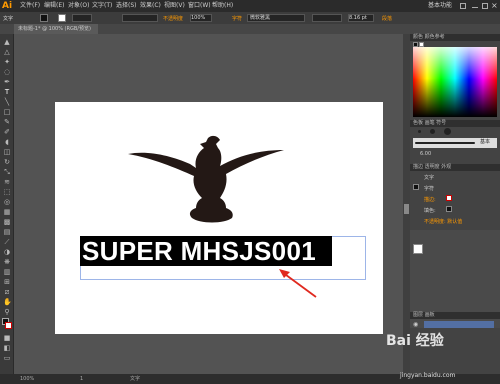  What do you see at coordinates (7, 292) in the screenshot?
I see `slice-tool-icon: ⧄` at bounding box center [7, 292].